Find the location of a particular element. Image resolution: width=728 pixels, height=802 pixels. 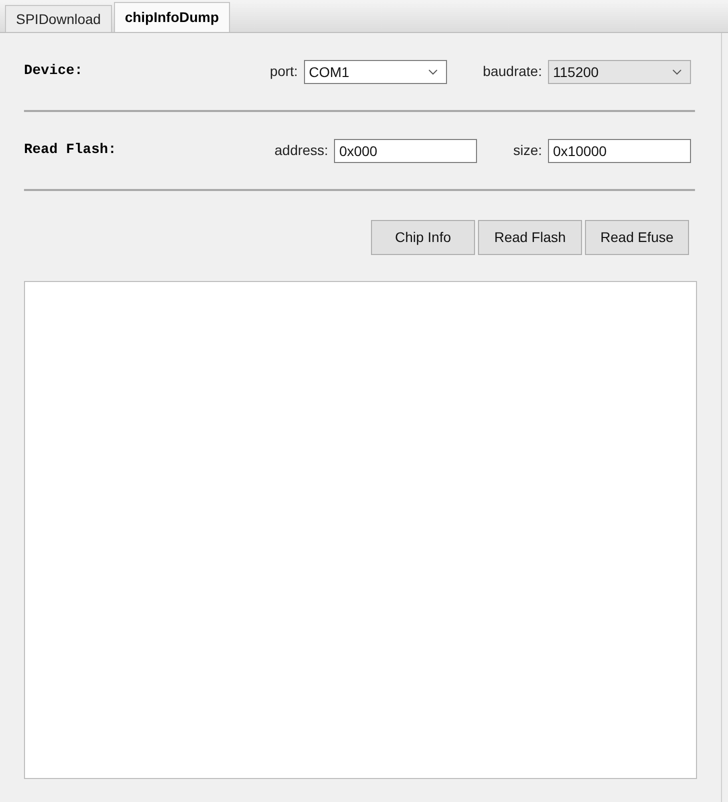

dropdown-value: 115200 is located at coordinates (576, 72).